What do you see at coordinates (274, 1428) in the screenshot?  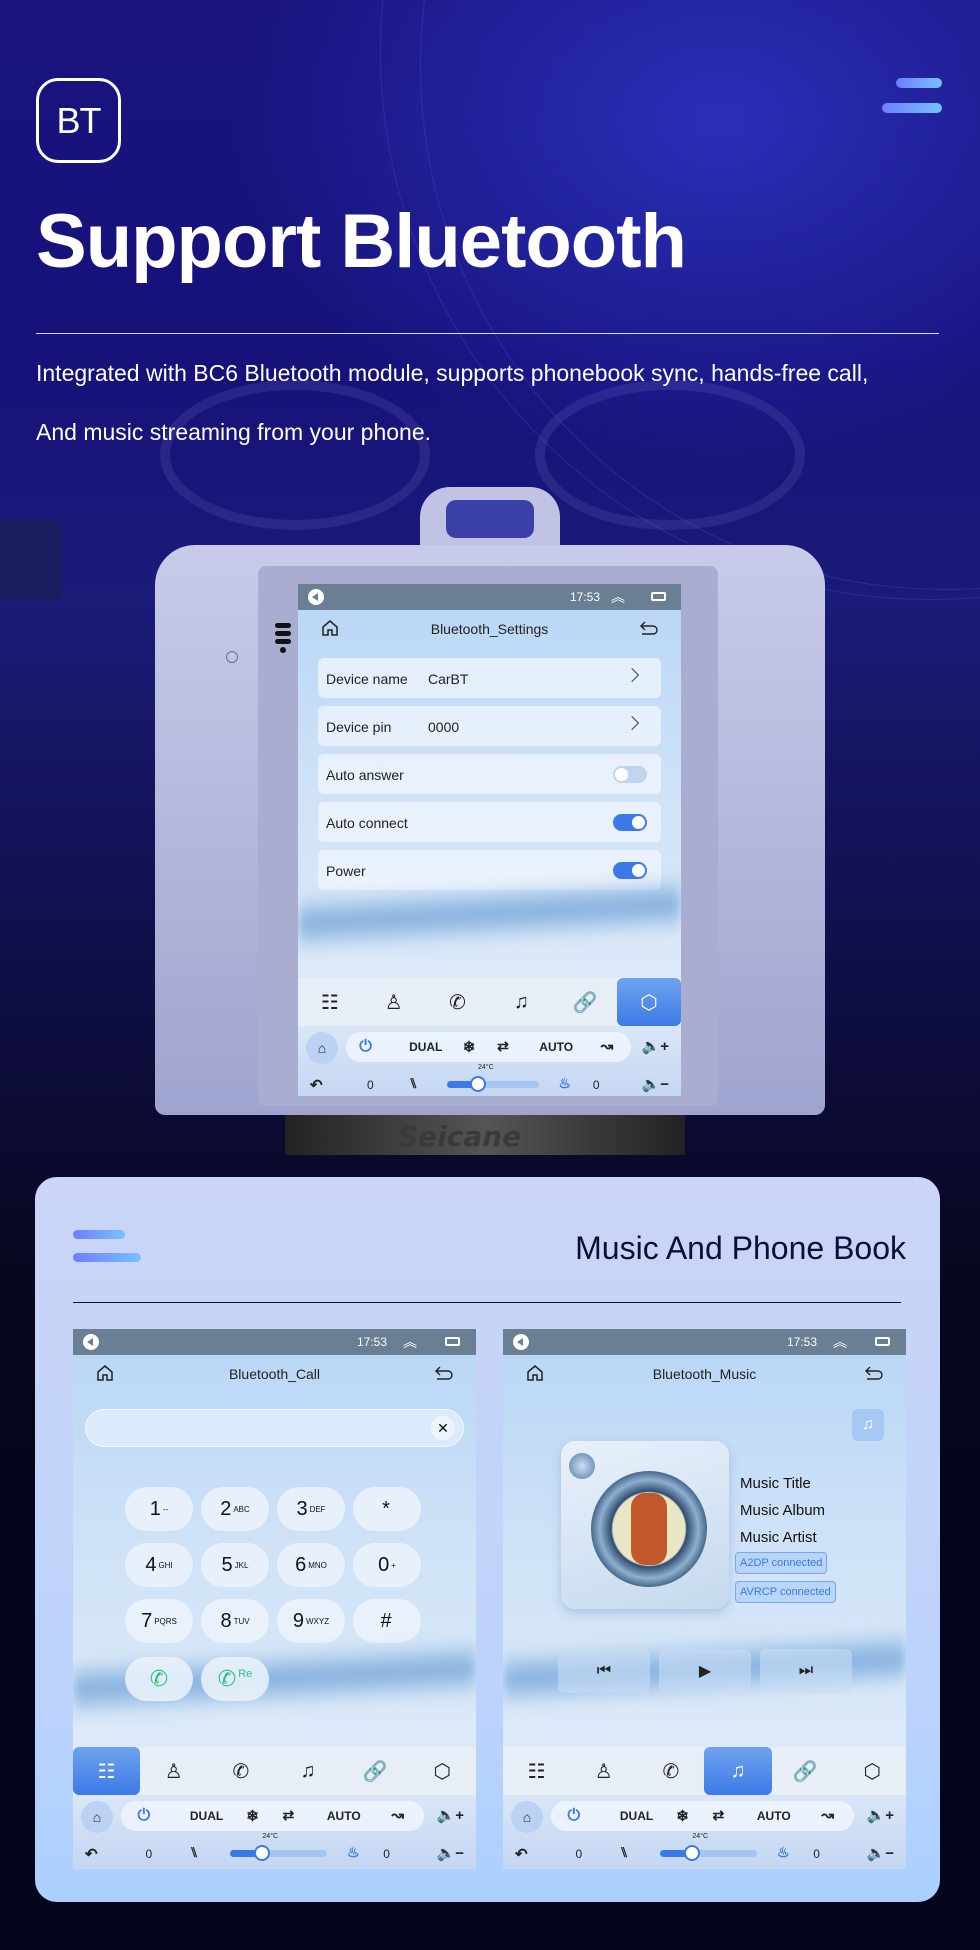 I see `number-input: ✕` at bounding box center [274, 1428].